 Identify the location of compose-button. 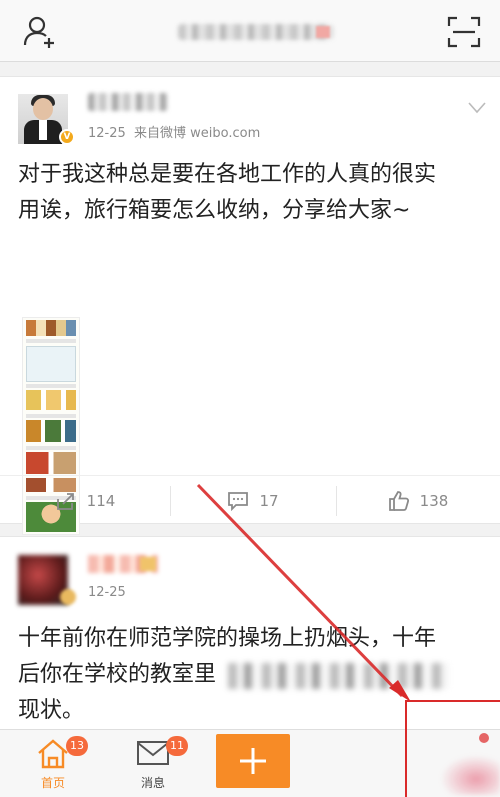
(253, 761).